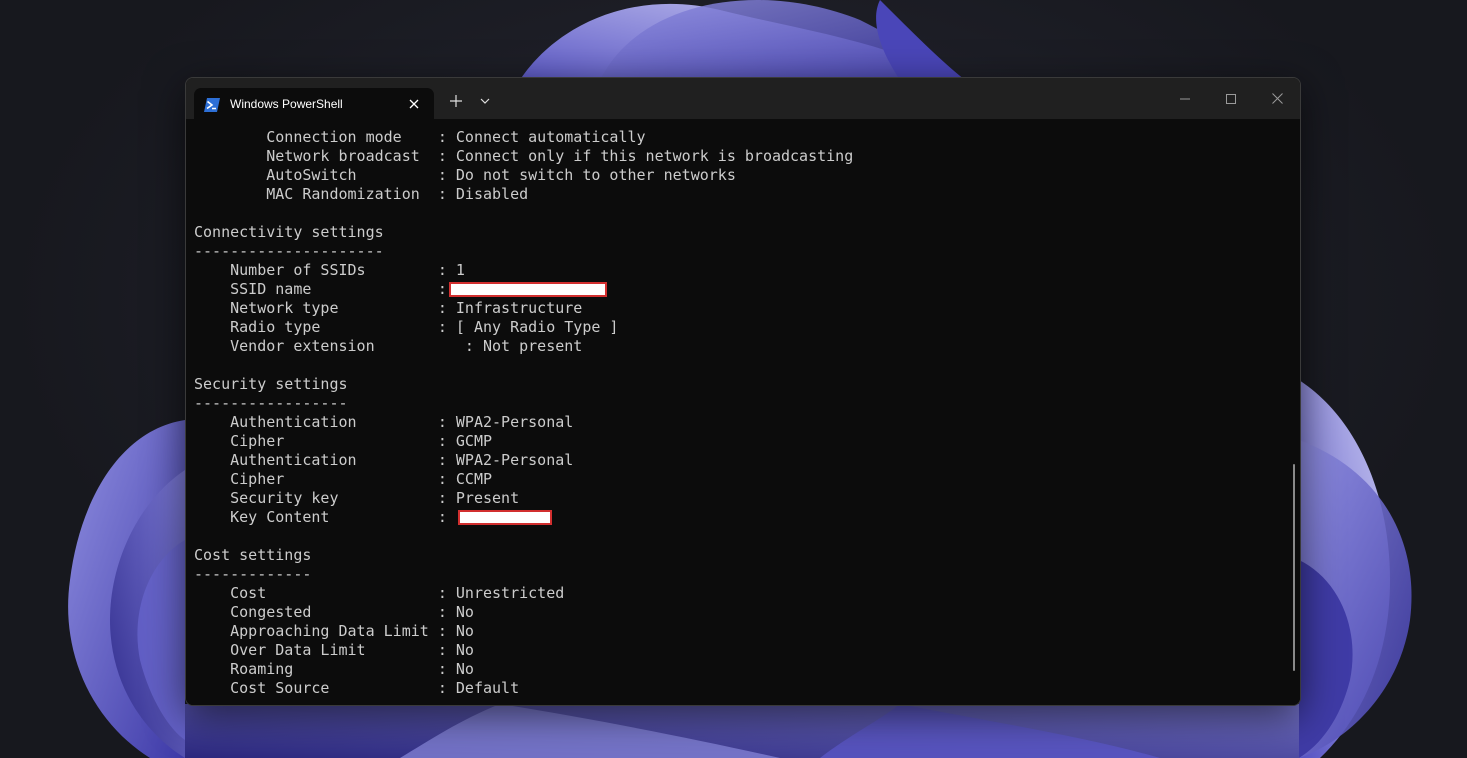 The width and height of the screenshot is (1467, 758). I want to click on tab-title: Windows PowerShell, so click(286, 103).